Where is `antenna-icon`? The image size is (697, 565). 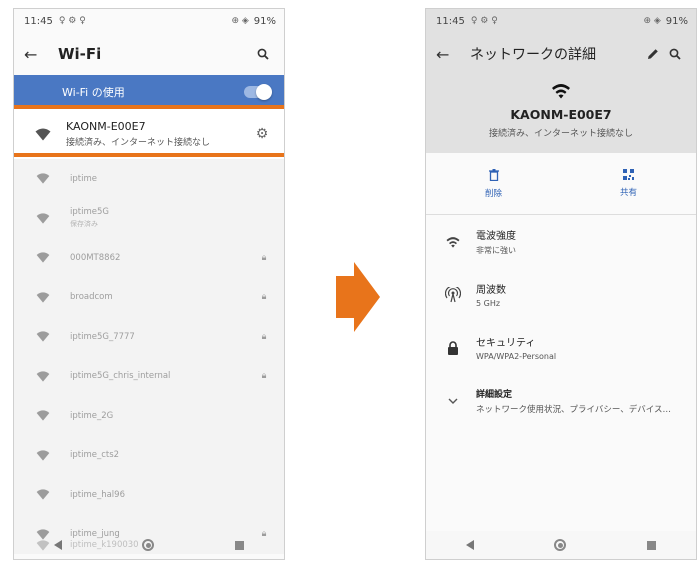 antenna-icon is located at coordinates (453, 294).